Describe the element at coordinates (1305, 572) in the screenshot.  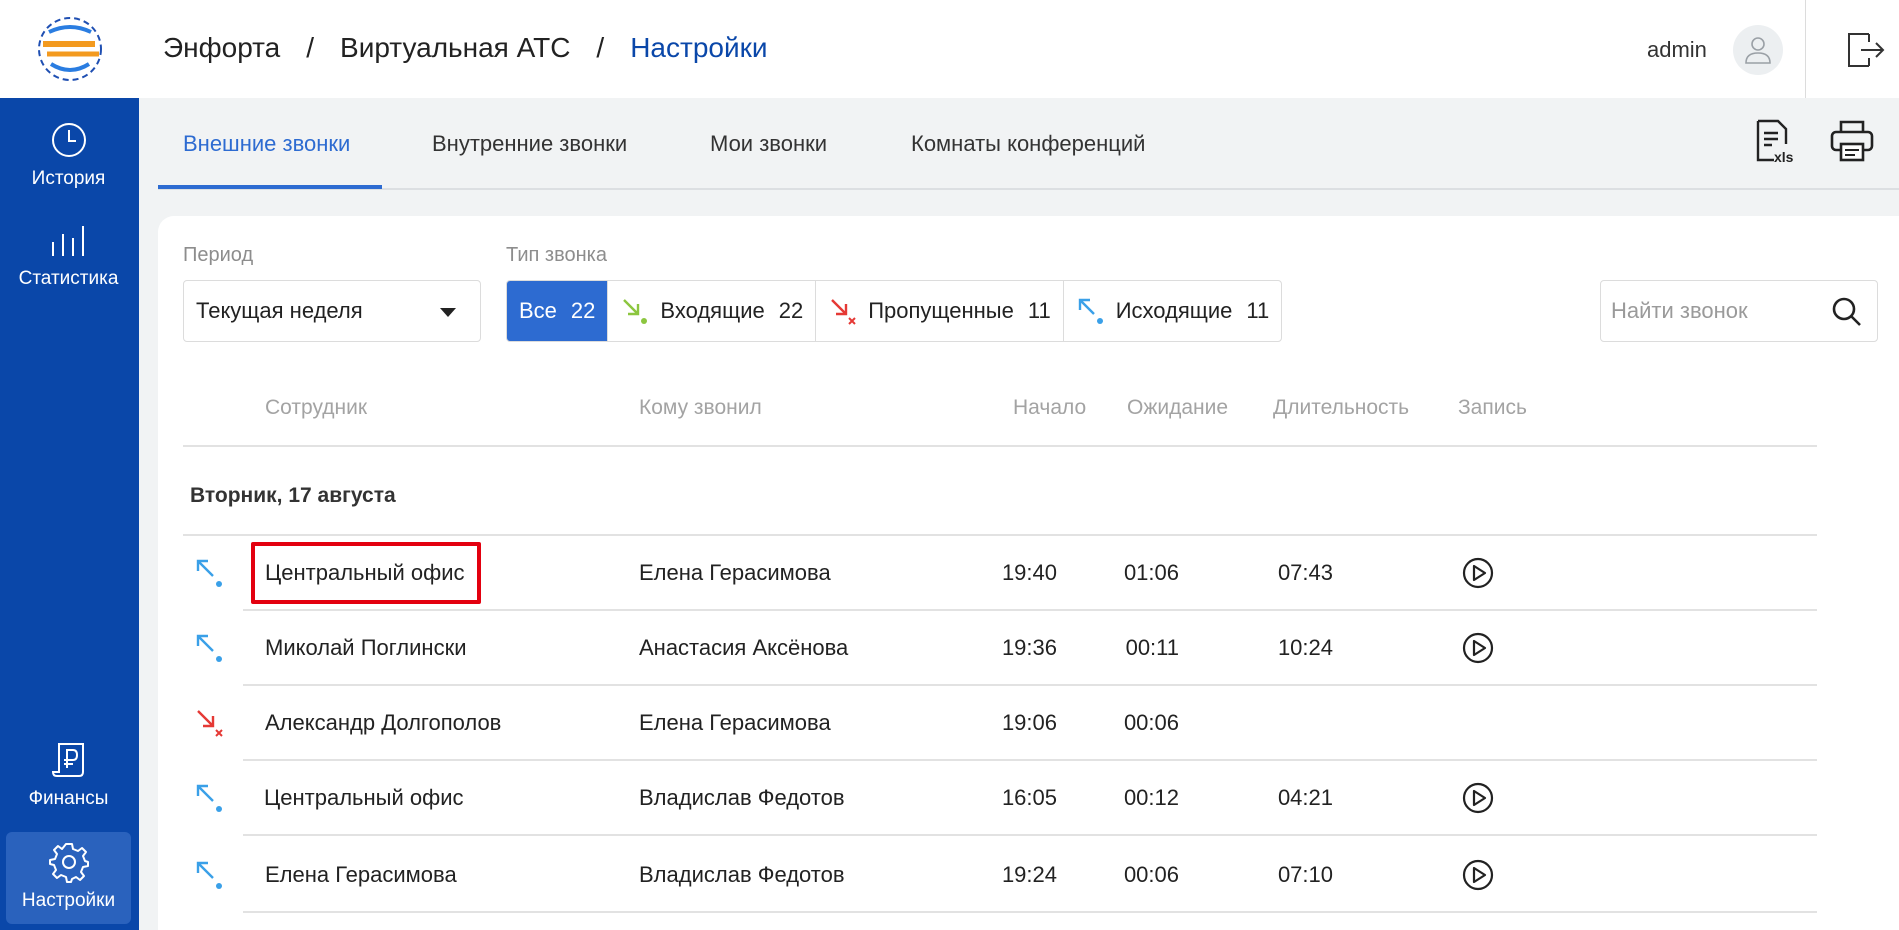
I see `call-duration: 07:43` at that location.